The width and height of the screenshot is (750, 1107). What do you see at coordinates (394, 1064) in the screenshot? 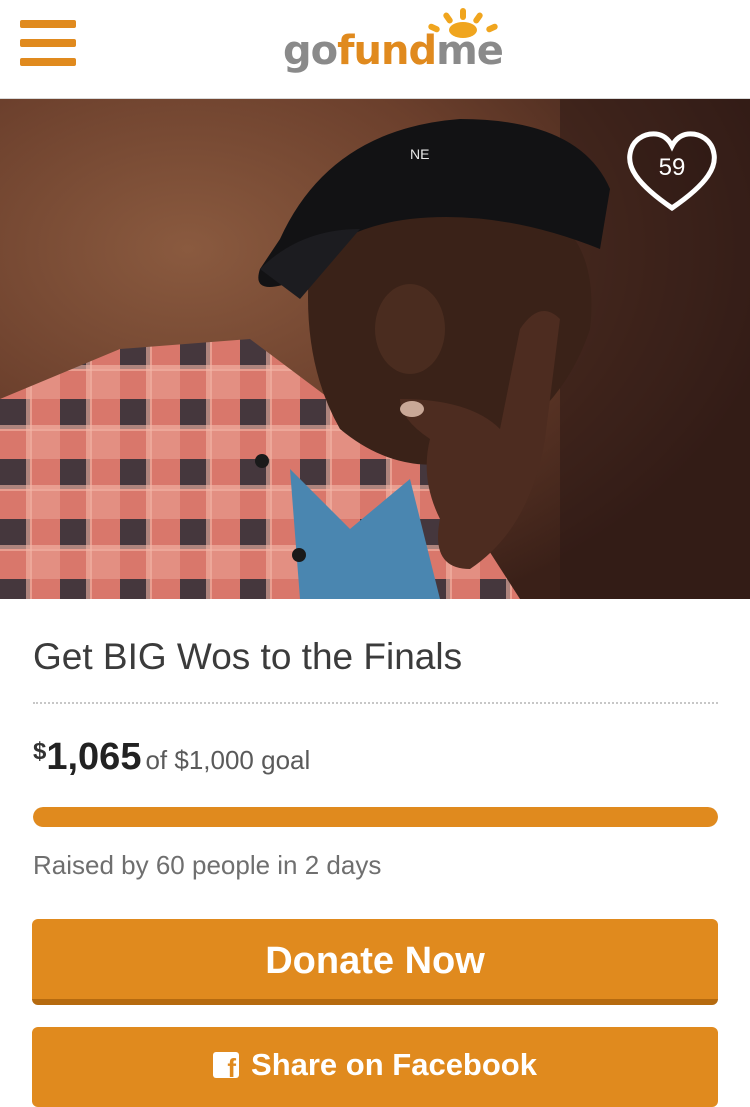
I see `share-label: Share on Facebook` at bounding box center [394, 1064].